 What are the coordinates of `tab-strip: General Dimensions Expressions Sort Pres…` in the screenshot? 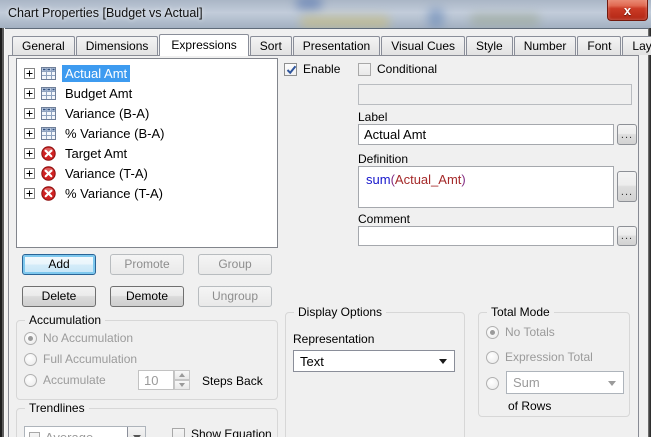 It's located at (331, 44).